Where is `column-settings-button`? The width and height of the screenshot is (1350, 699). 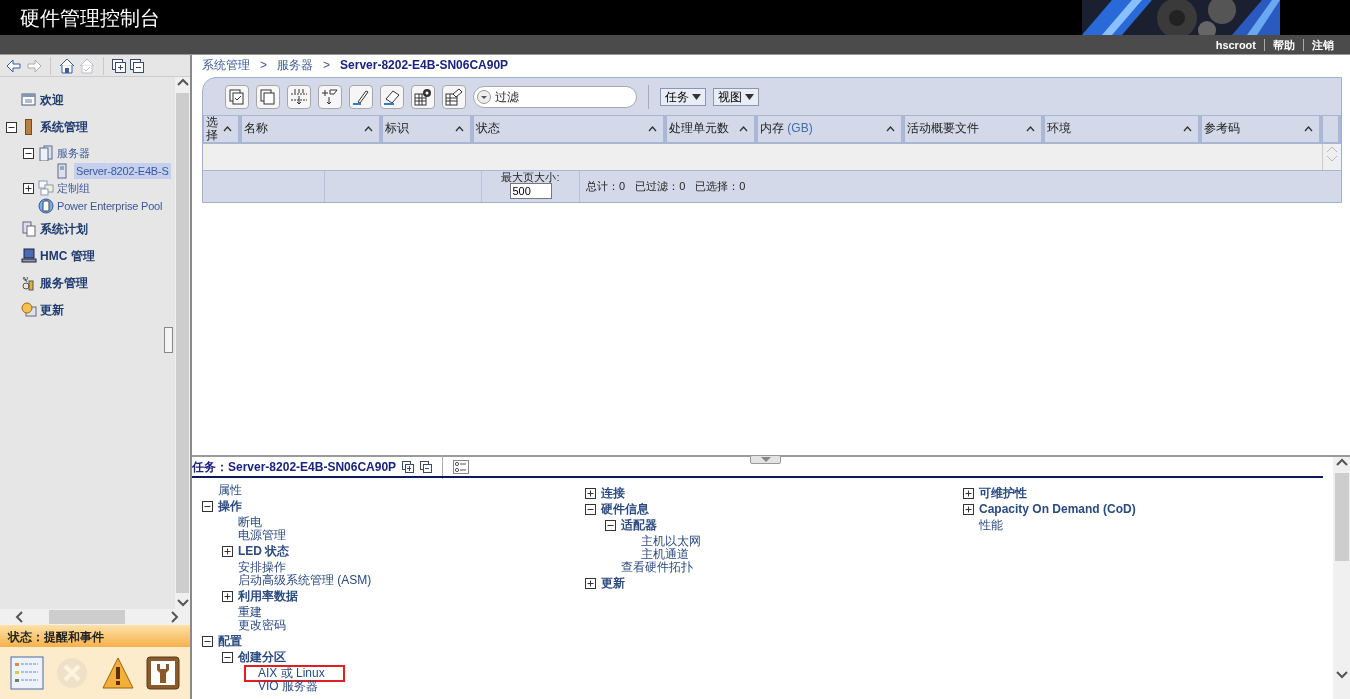 column-settings-button is located at coordinates (423, 96).